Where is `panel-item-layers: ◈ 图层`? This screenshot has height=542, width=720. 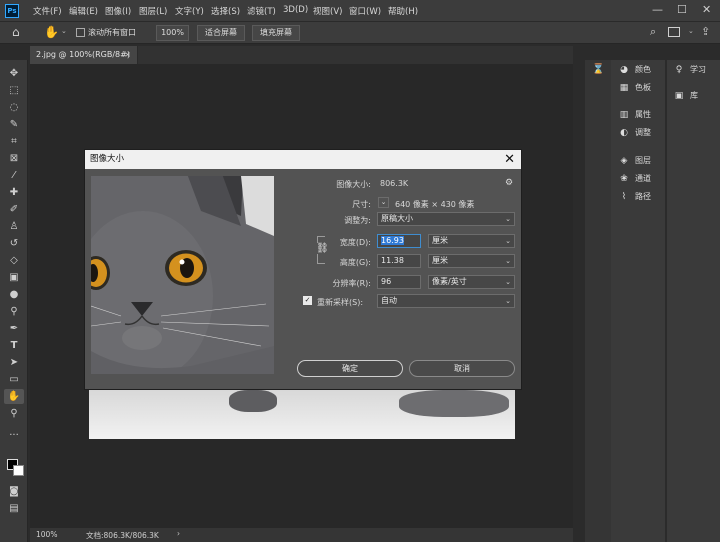 panel-item-layers: ◈ 图层 is located at coordinates (634, 160).